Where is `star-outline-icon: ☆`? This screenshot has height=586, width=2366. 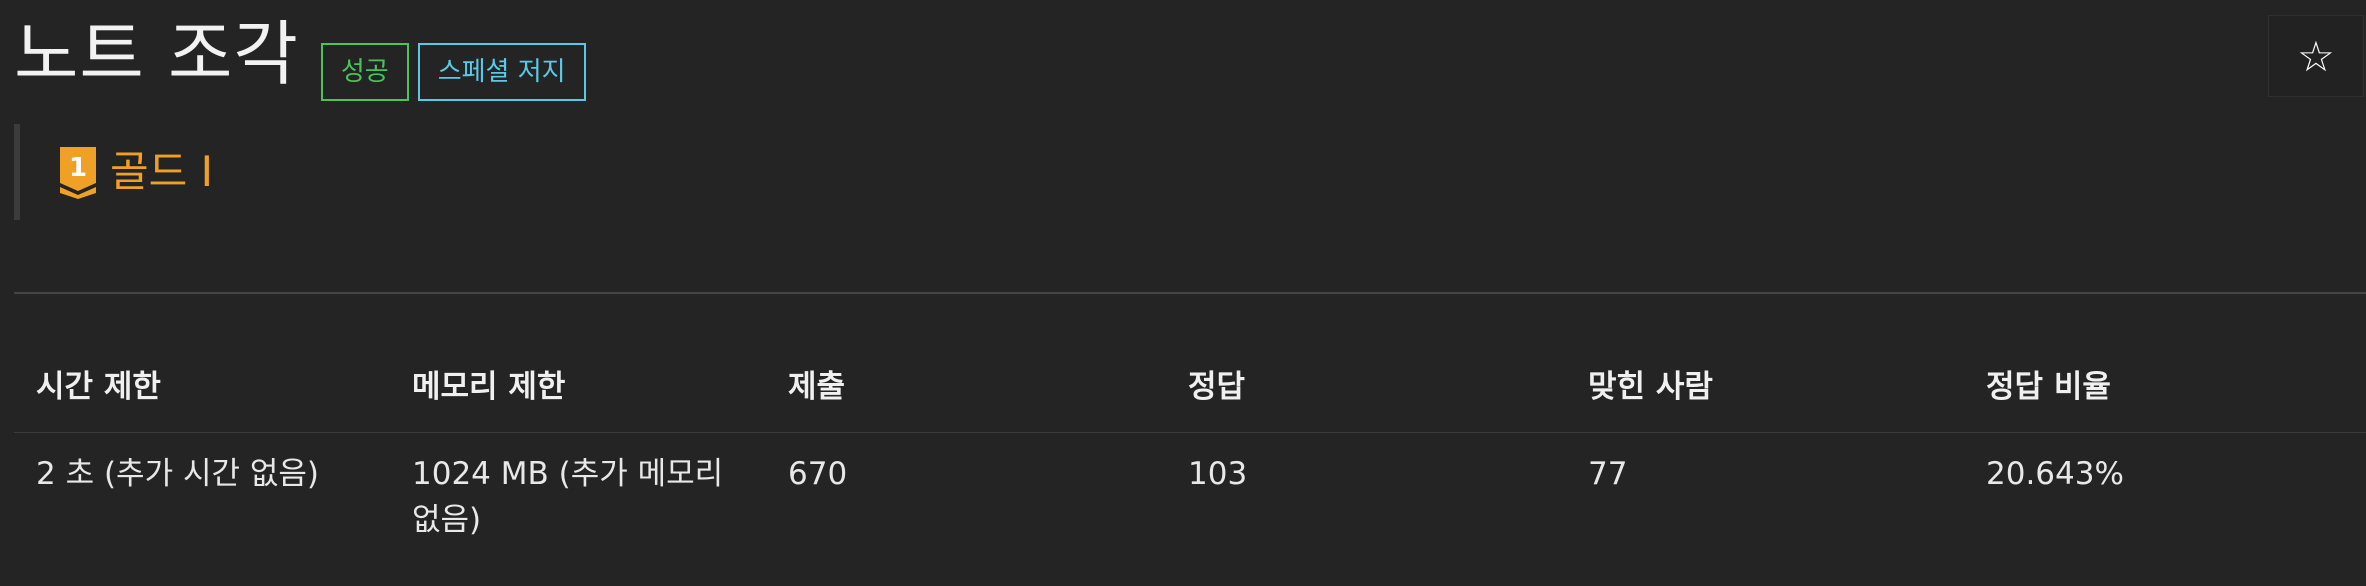 star-outline-icon: ☆ is located at coordinates (2316, 56).